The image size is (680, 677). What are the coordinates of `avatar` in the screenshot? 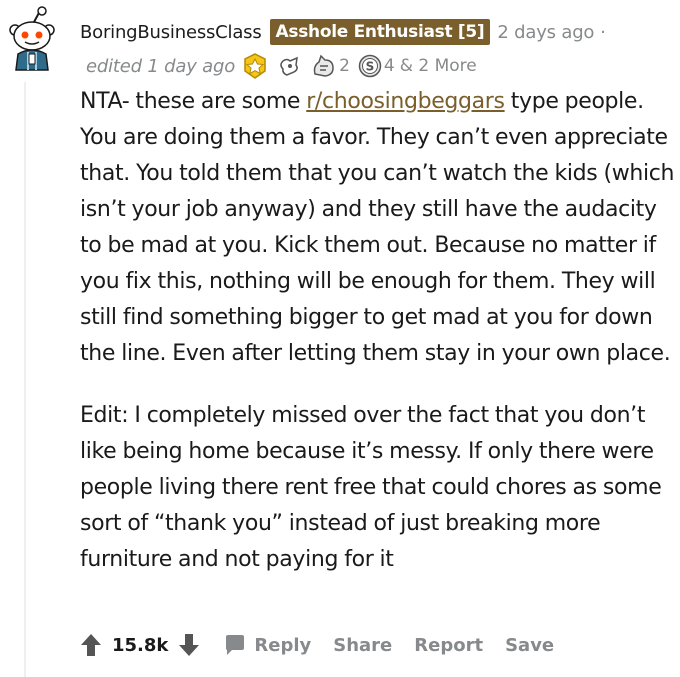 It's located at (32, 39).